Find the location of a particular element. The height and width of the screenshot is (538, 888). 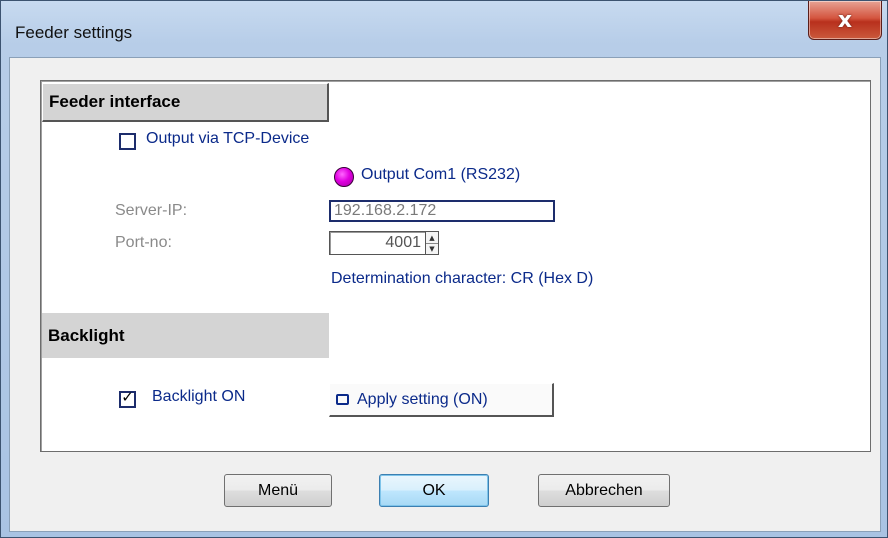

apply-setting-button: Apply setting (ON) is located at coordinates (441, 400).